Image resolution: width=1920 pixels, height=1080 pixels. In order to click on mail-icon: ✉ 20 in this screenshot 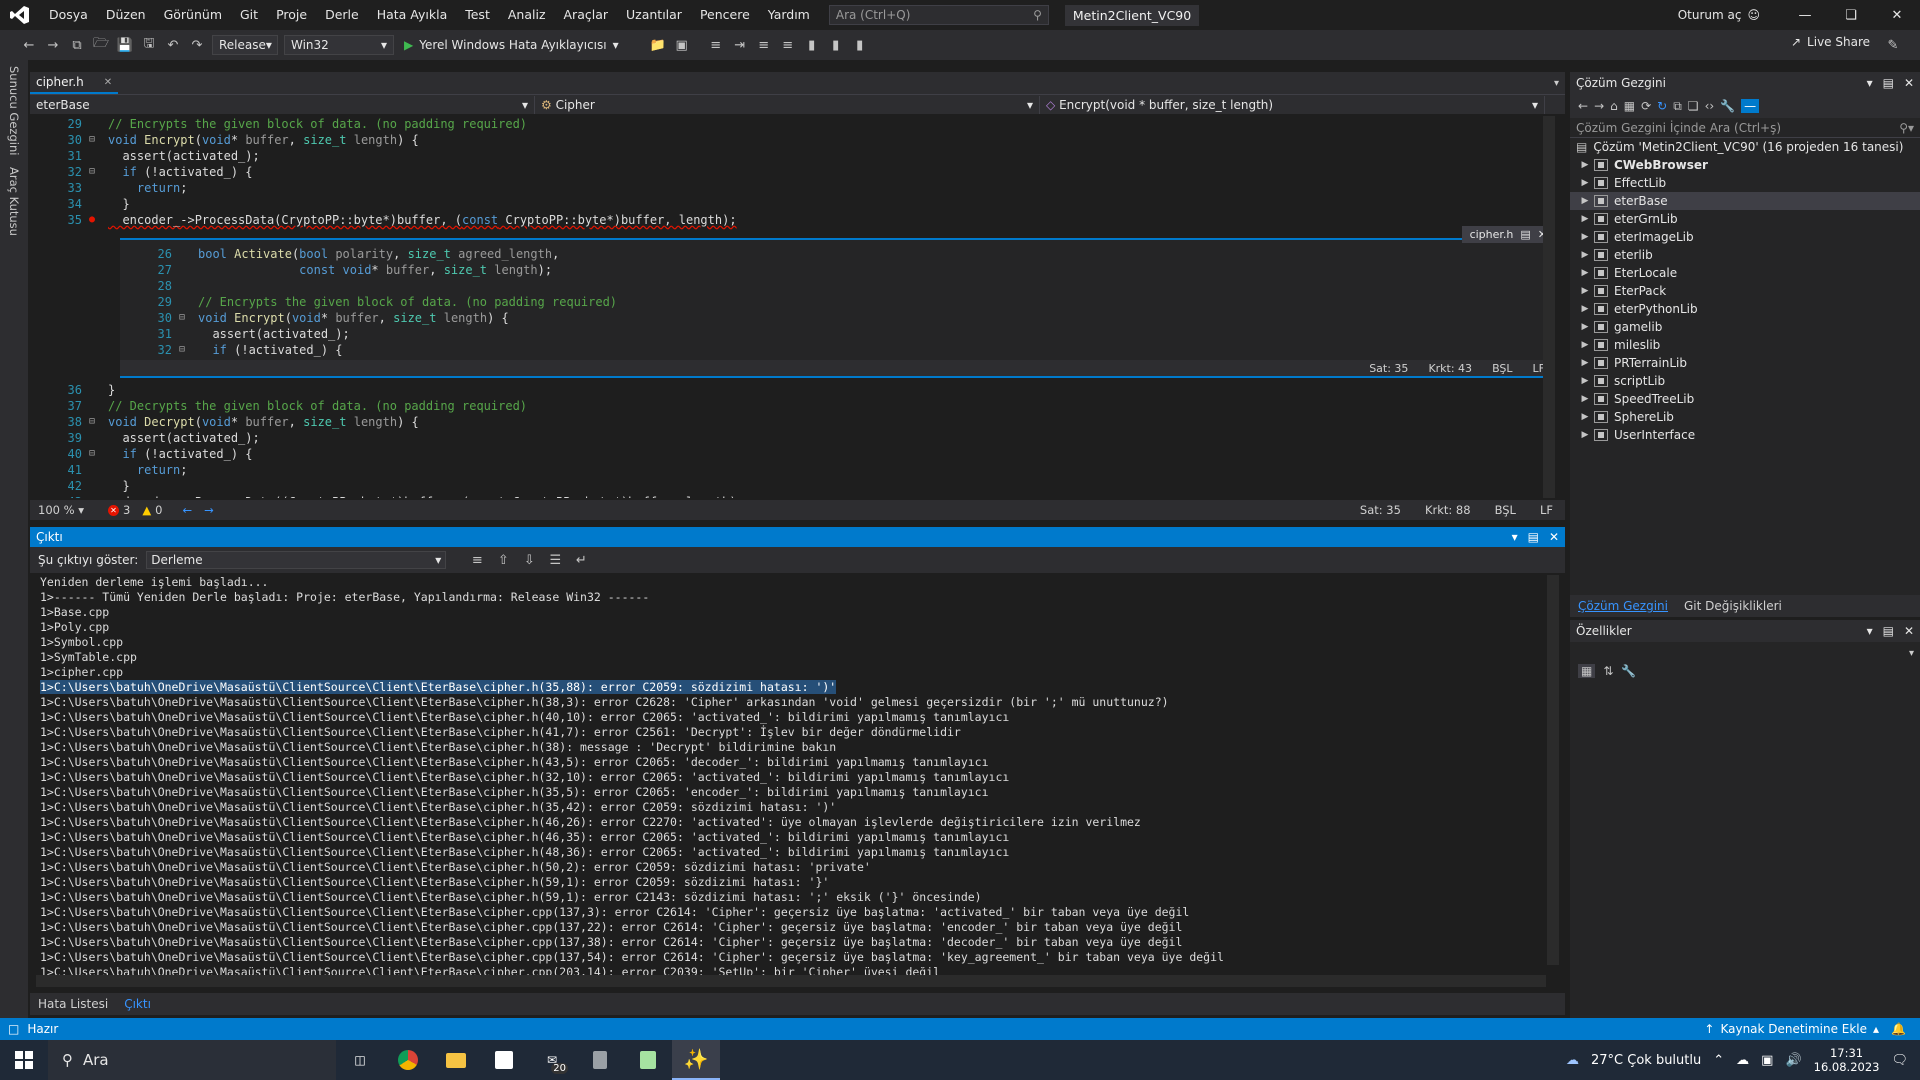, I will do `click(552, 1060)`.